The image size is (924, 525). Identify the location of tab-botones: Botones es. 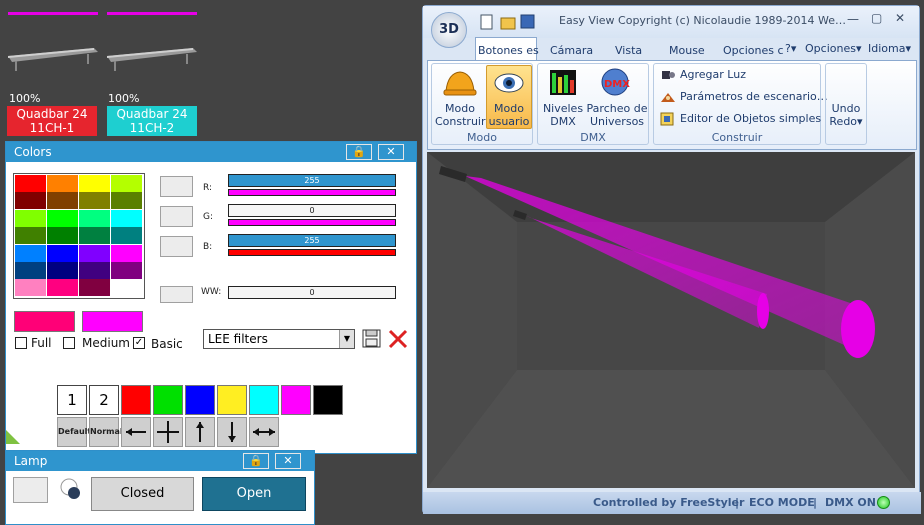
(508, 50).